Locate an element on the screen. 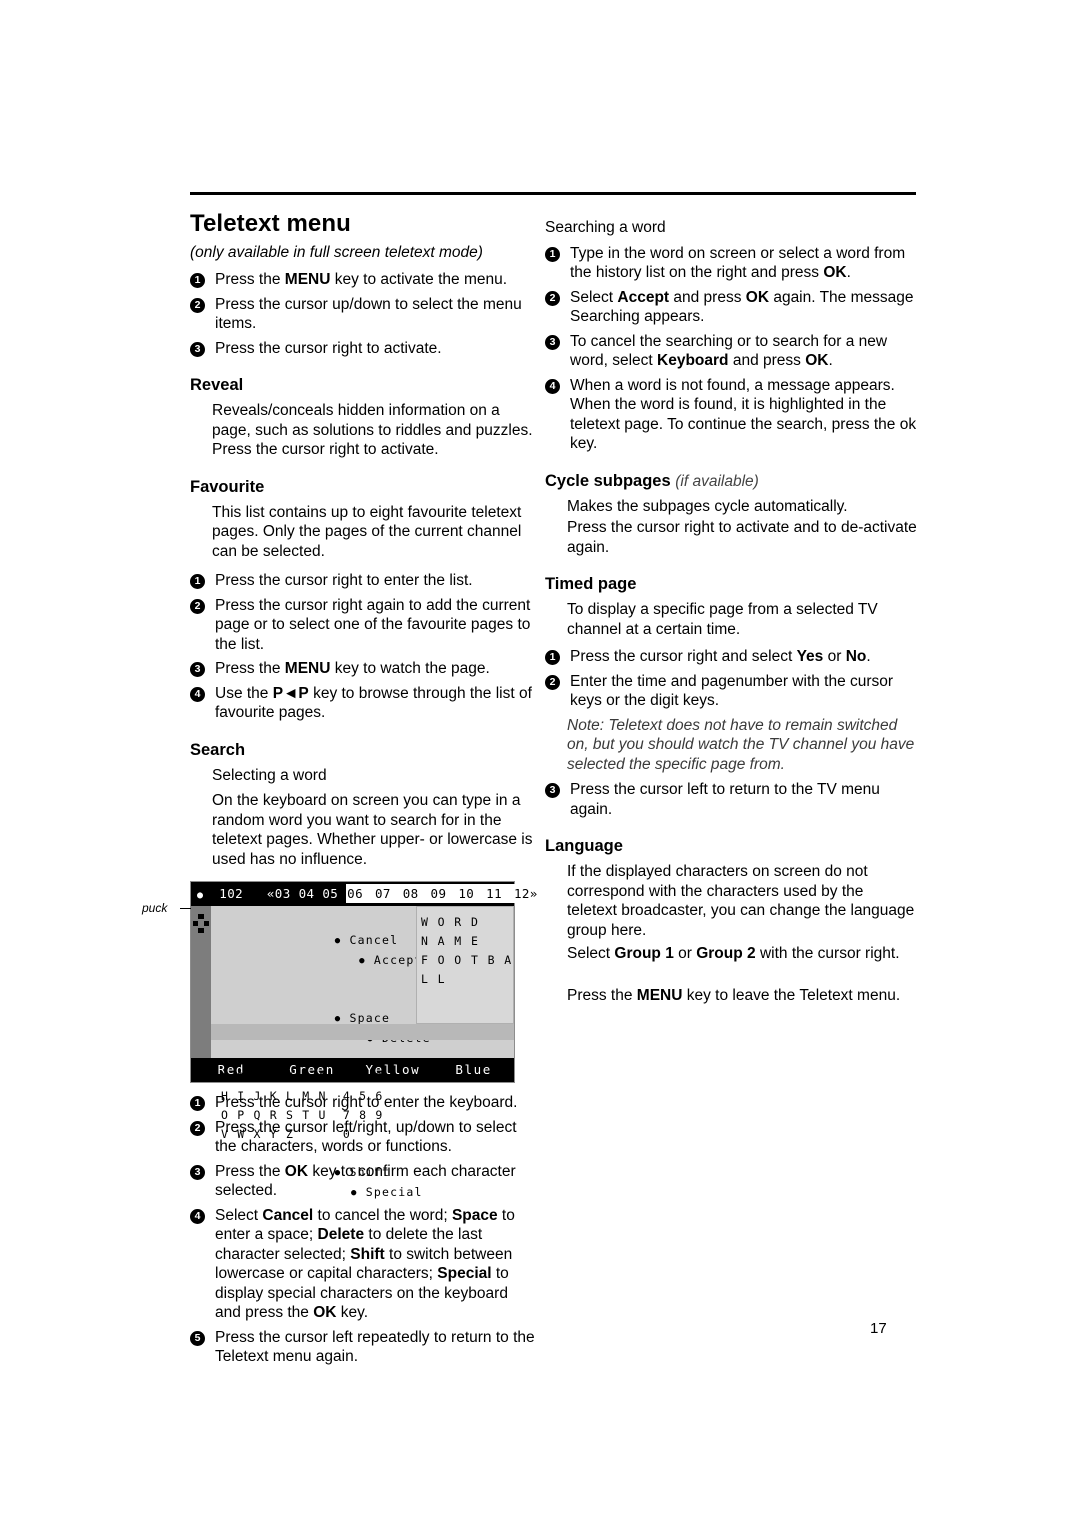 Image resolution: width=1080 pixels, height=1528 pixels. teletext-page-12: 12» is located at coordinates (525, 893).